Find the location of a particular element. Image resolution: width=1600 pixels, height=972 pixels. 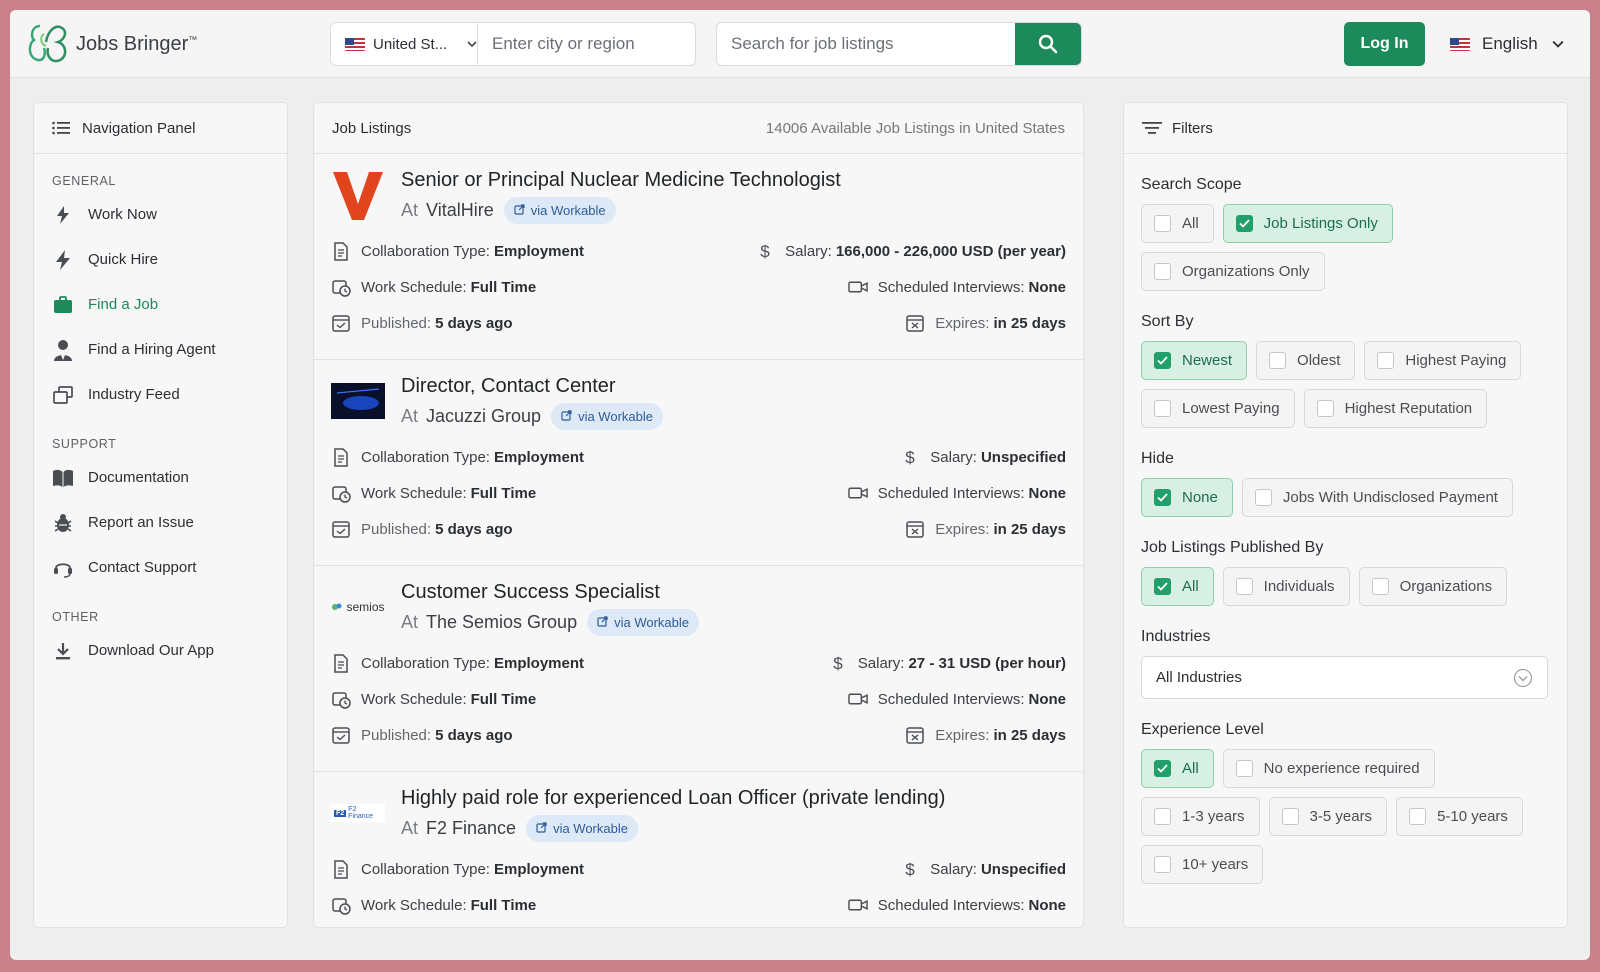

filter-chip: 10+ years is located at coordinates (1202, 864).